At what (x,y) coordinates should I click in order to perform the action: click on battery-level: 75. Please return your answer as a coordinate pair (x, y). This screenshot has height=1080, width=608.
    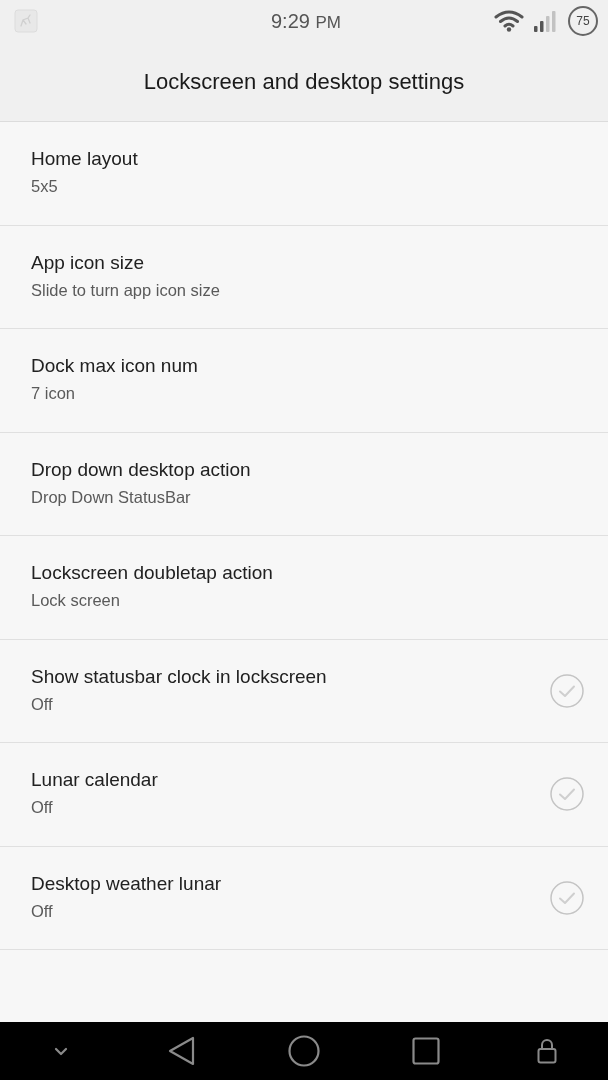
    Looking at the image, I should click on (583, 21).